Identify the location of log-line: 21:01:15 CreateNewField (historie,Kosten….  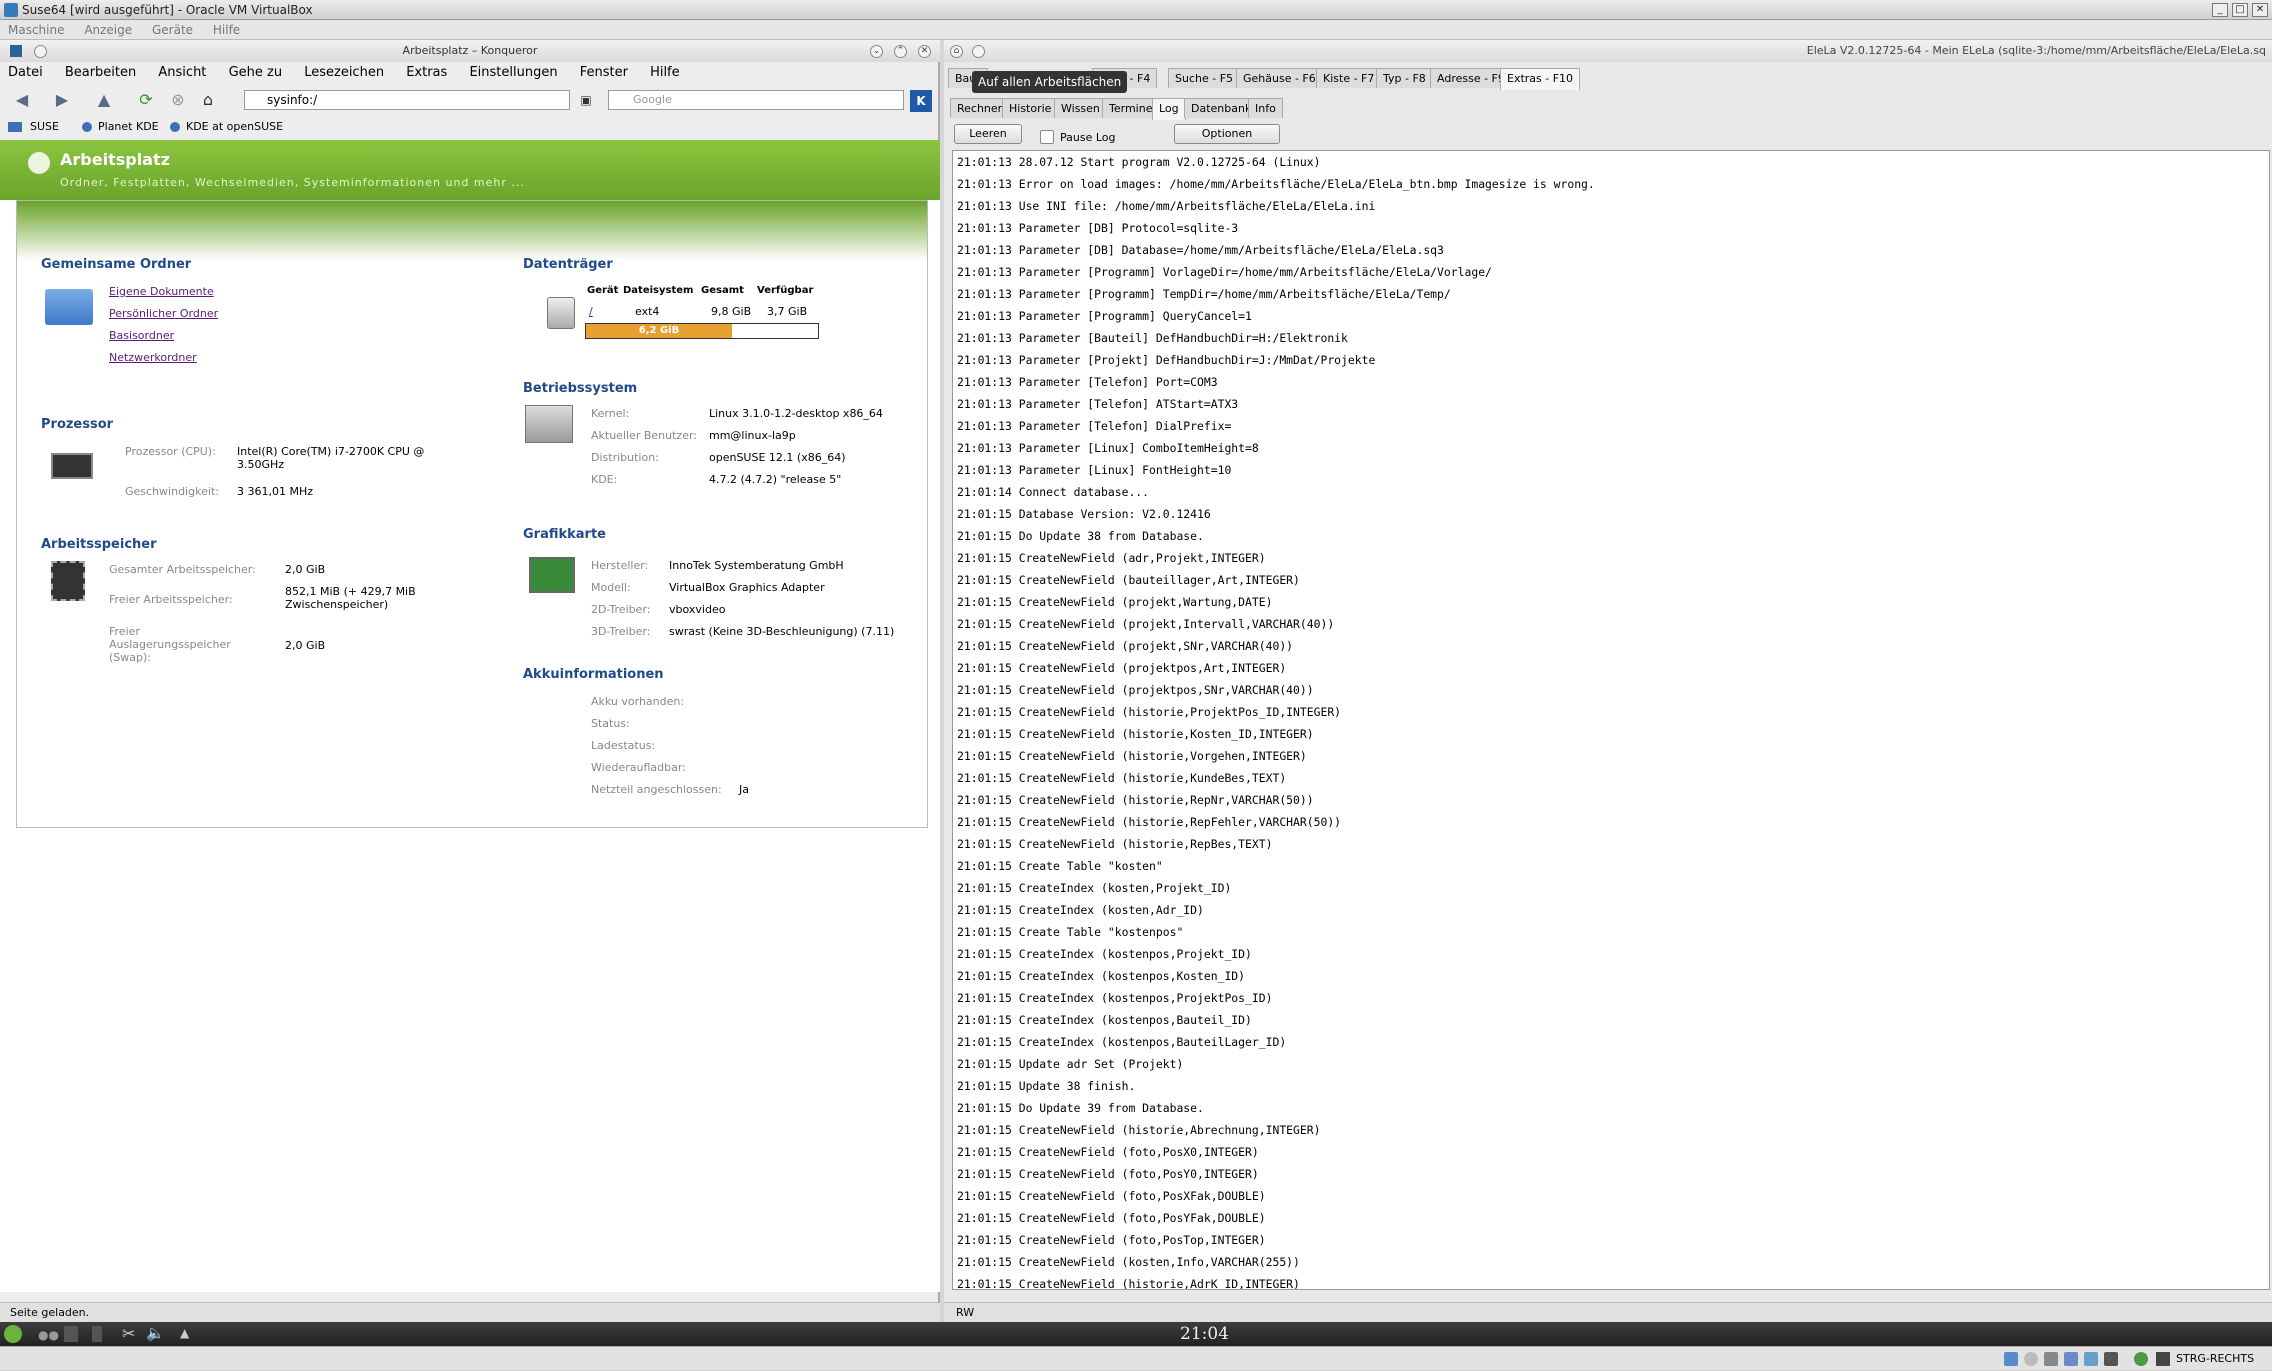
(1135, 734).